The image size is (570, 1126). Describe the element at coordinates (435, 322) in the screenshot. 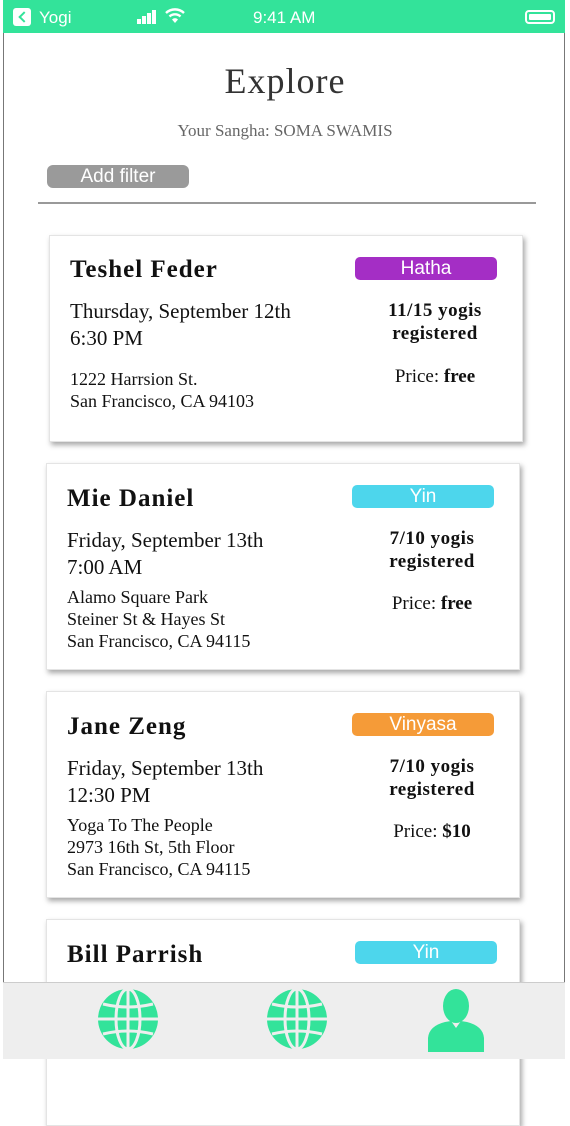

I see `registration-count: 11/15 yogis registered` at that location.